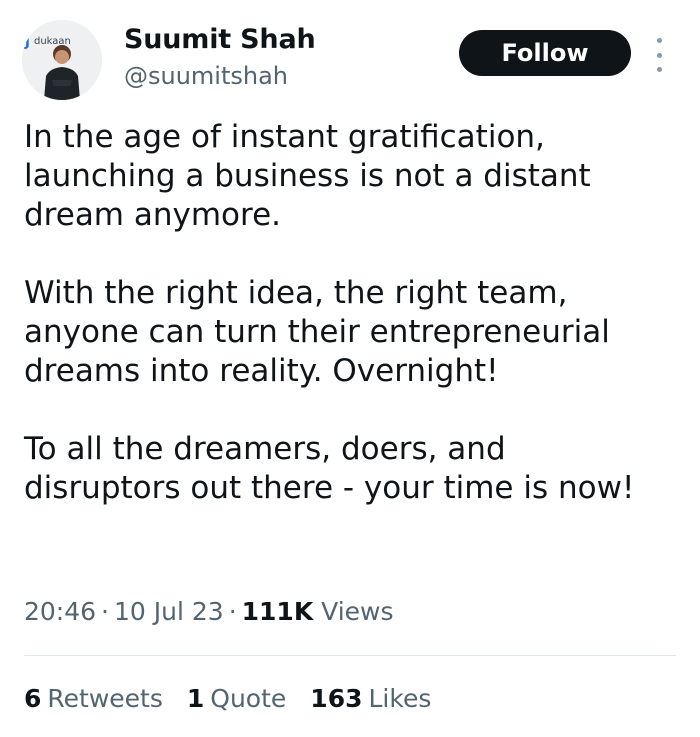 This screenshot has height=737, width=700. I want to click on author-handle: @suumitshah, so click(206, 76).